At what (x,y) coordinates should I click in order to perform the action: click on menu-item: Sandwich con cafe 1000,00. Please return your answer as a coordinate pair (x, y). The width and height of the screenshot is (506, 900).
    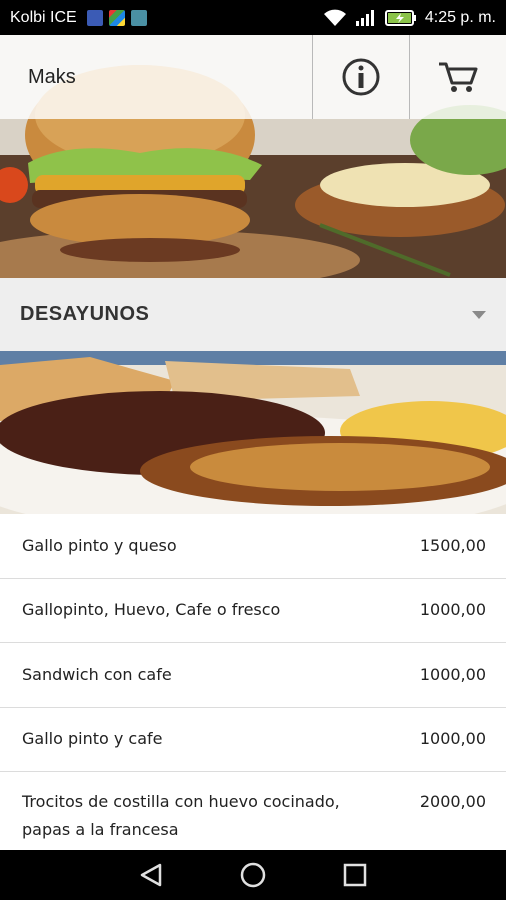
    Looking at the image, I should click on (253, 675).